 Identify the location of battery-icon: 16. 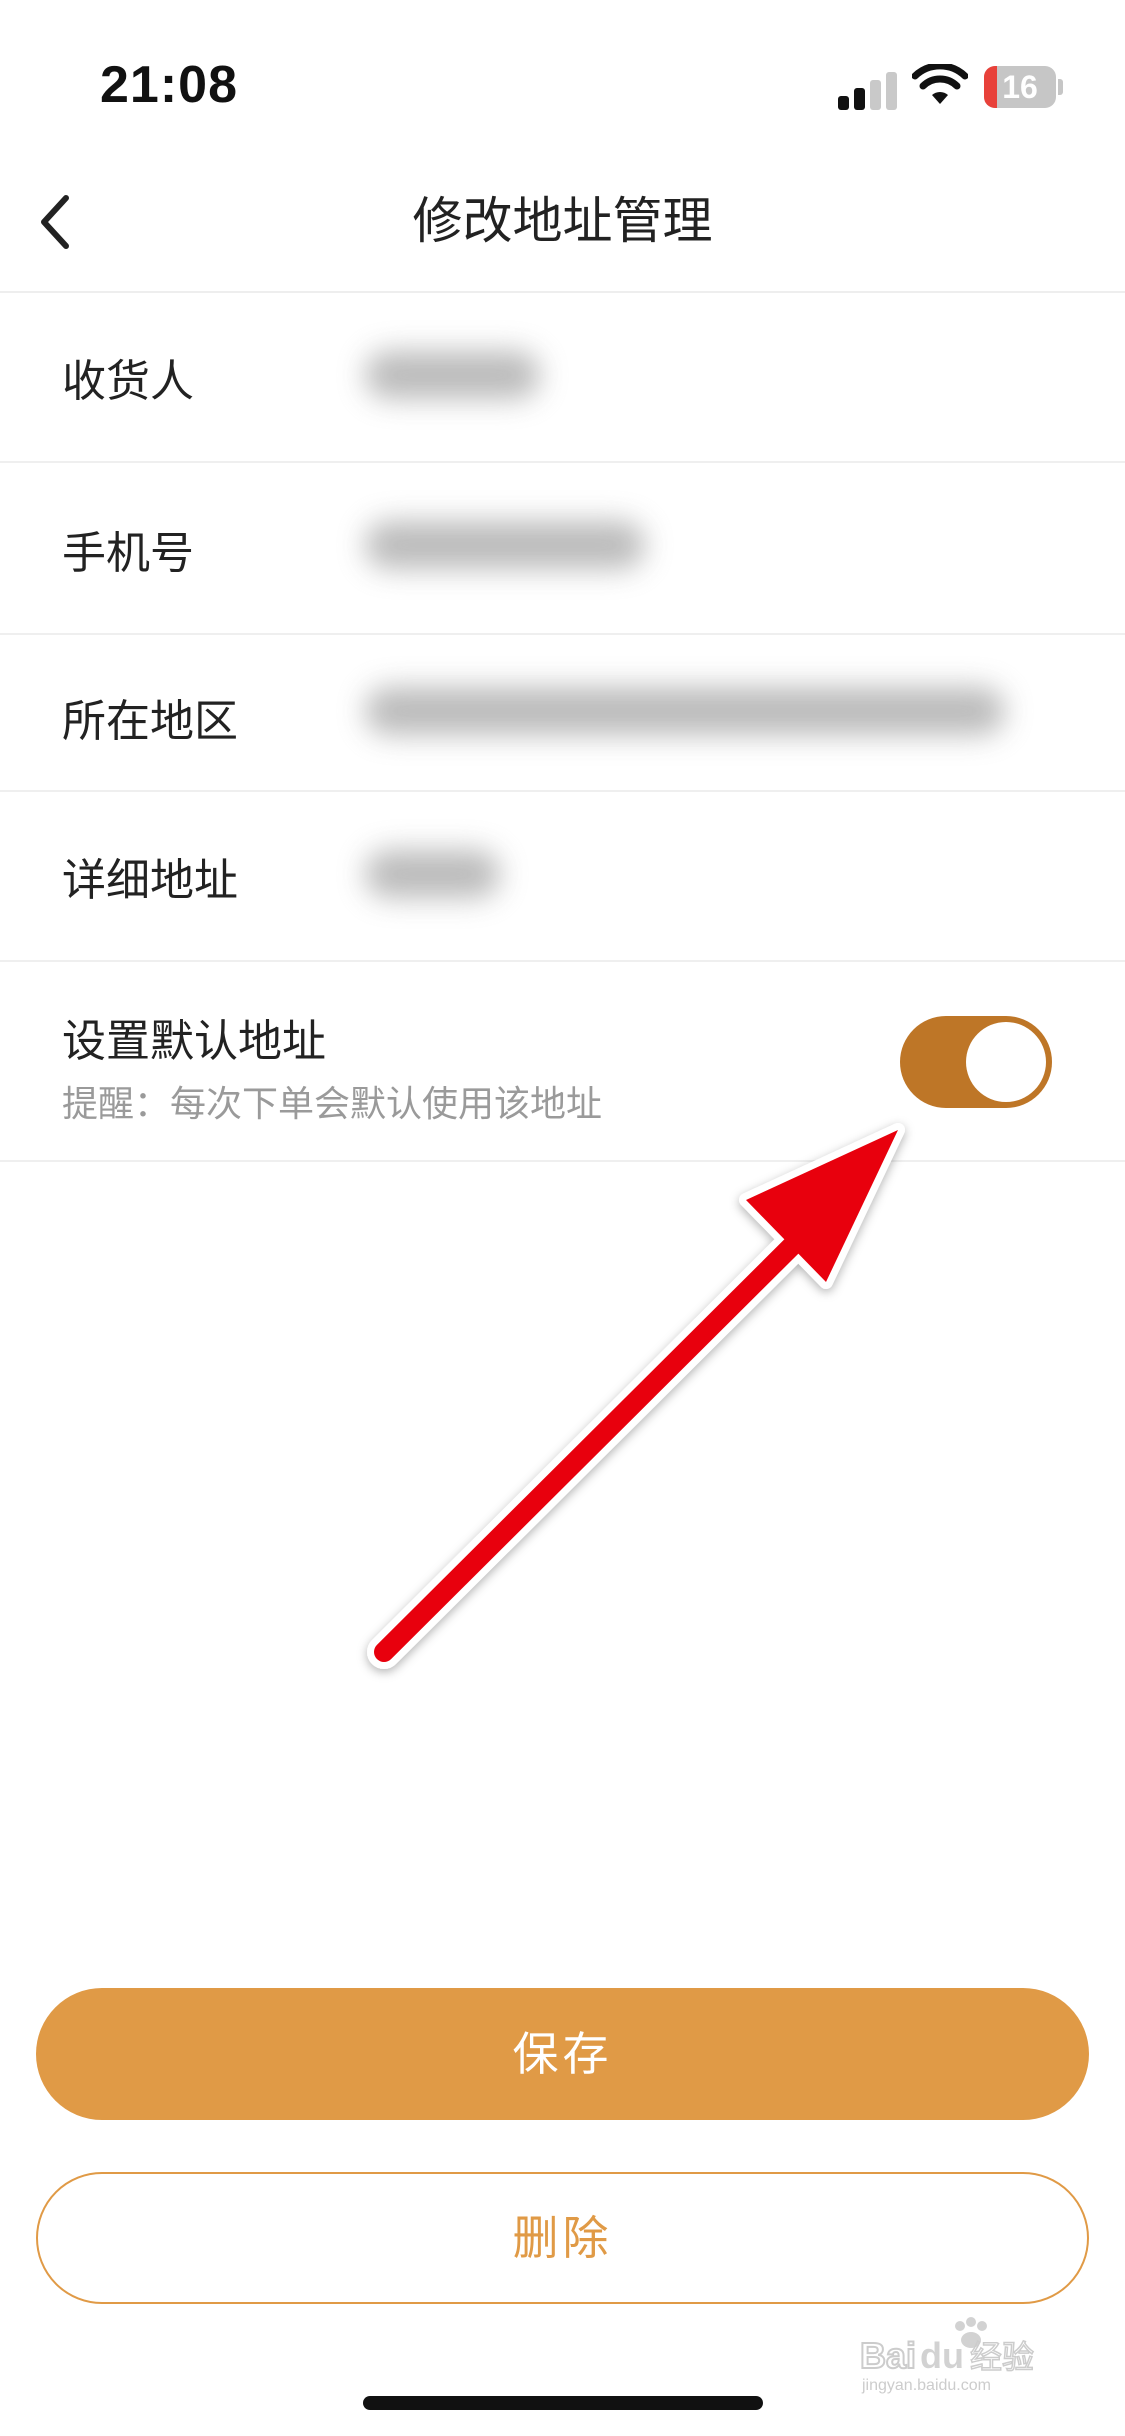
(1023, 87).